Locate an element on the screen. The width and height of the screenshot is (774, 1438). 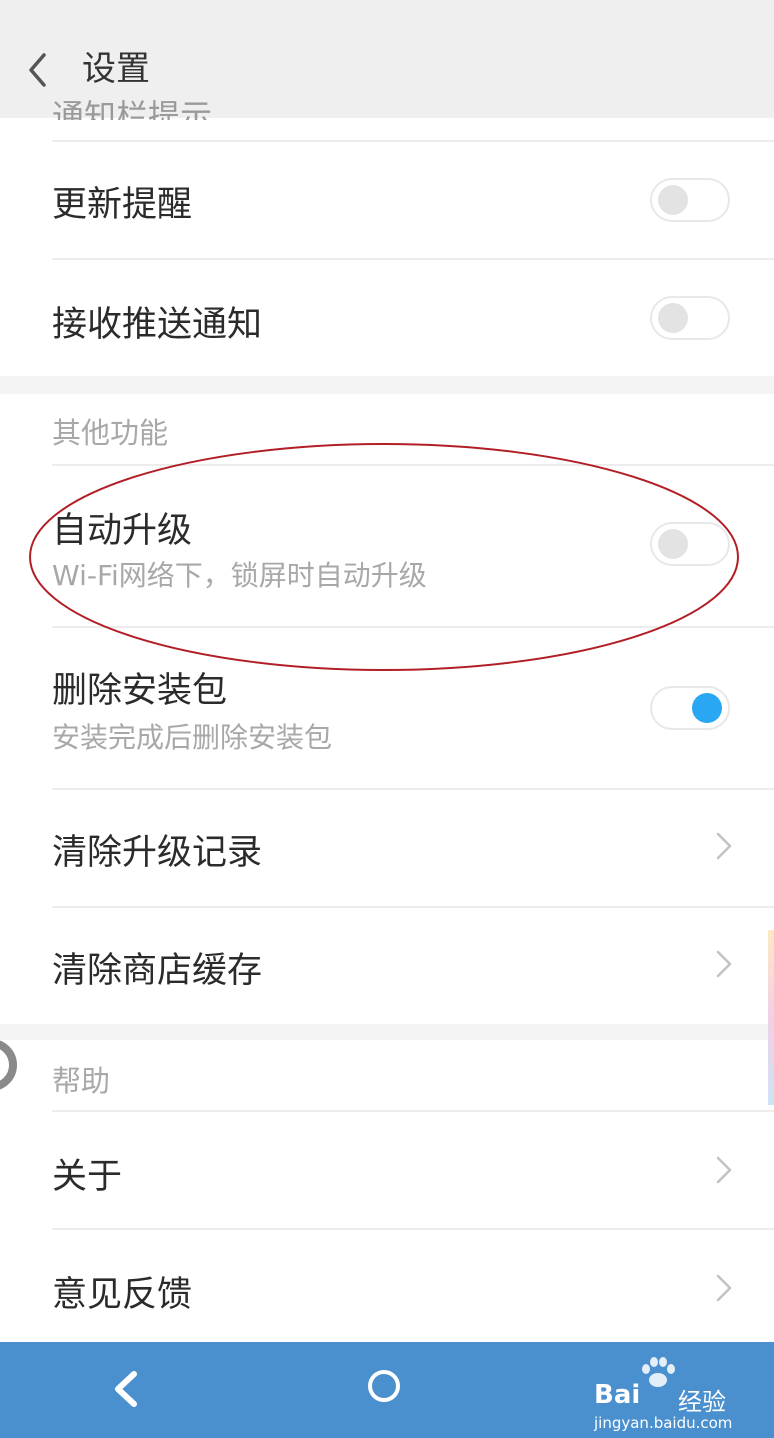
section-header: 帮助 is located at coordinates (81, 1081).